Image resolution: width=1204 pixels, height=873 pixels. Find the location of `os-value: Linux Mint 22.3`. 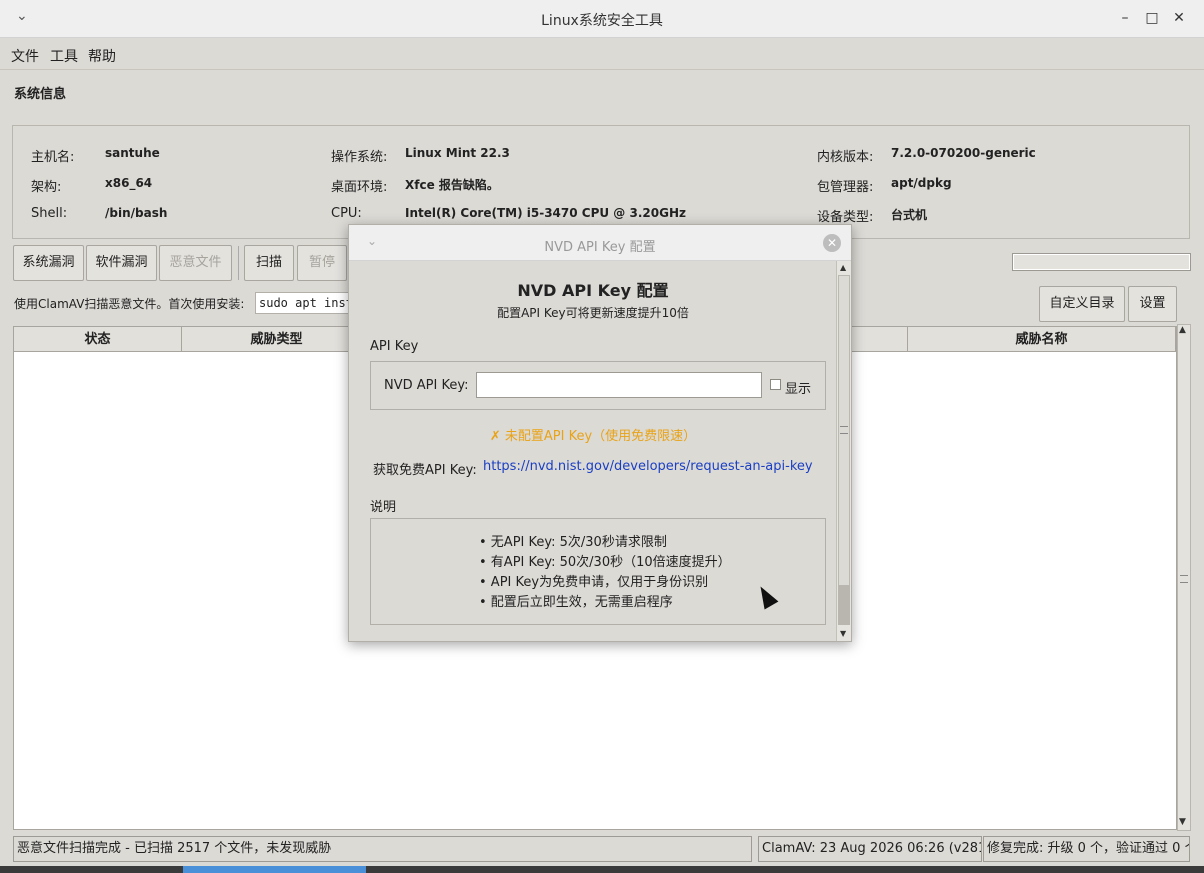

os-value: Linux Mint 22.3 is located at coordinates (457, 153).